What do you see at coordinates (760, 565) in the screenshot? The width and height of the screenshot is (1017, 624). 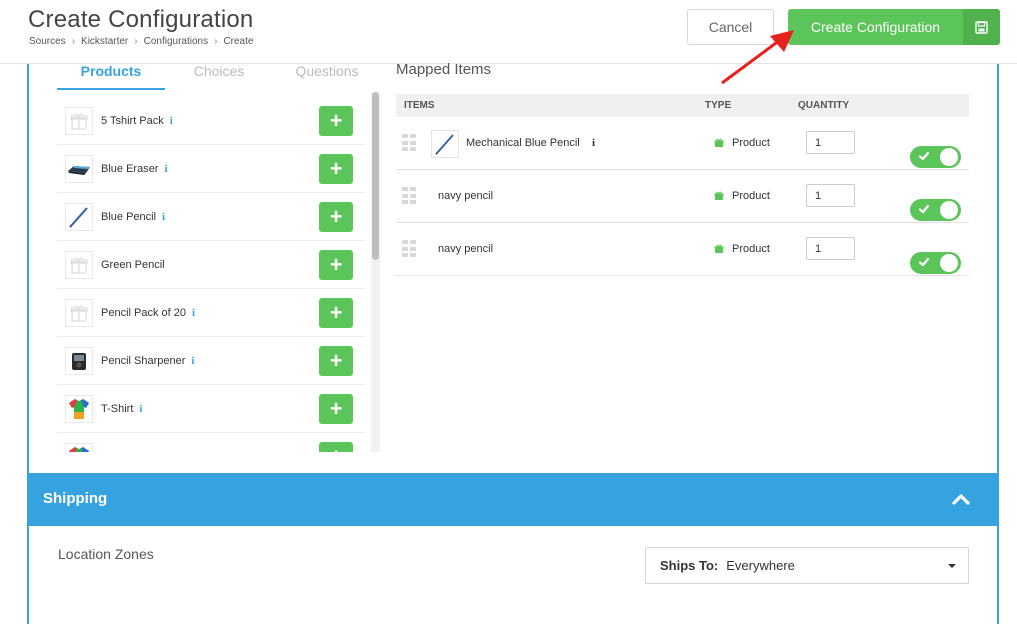 I see `ships-to-value: Everywhere` at bounding box center [760, 565].